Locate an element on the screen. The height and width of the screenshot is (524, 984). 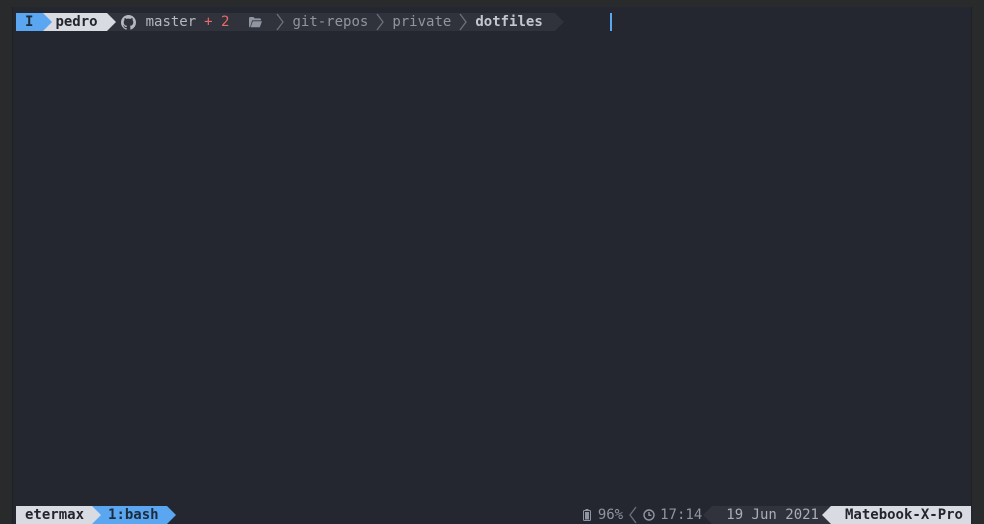
battery-icon is located at coordinates (586, 515).